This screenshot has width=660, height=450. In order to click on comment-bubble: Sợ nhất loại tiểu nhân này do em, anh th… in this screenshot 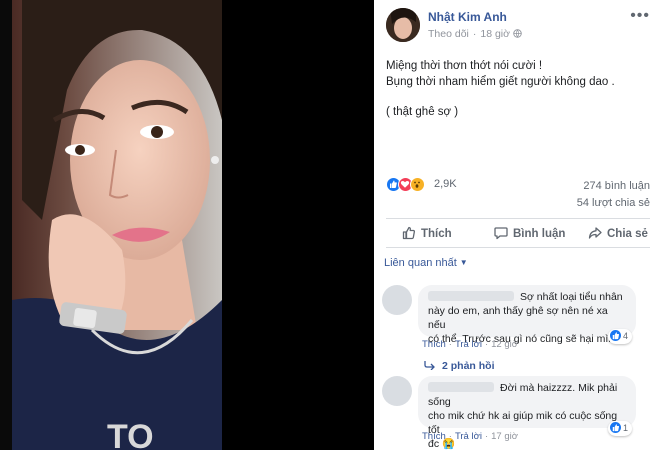, I will do `click(527, 315)`.